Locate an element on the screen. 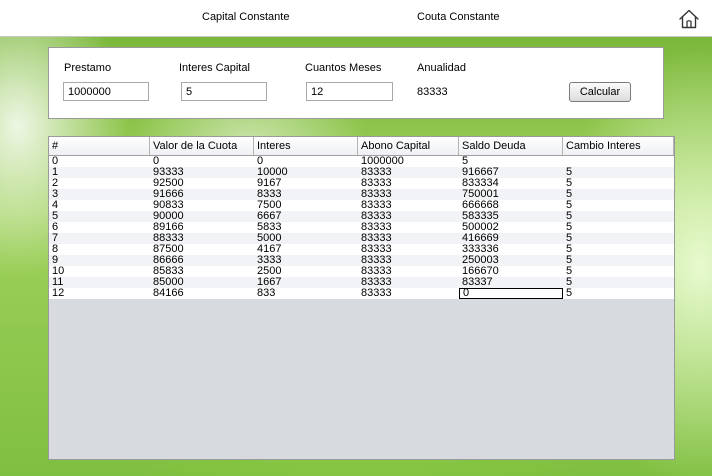  saldo-deuda-cell: 5 is located at coordinates (465, 161).